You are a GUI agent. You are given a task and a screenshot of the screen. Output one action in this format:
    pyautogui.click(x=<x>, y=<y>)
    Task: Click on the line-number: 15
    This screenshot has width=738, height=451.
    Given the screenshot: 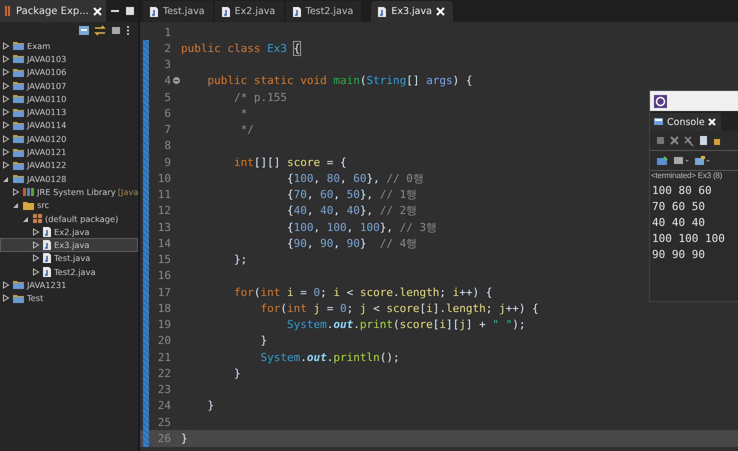 What is the action you would take?
    pyautogui.click(x=163, y=259)
    